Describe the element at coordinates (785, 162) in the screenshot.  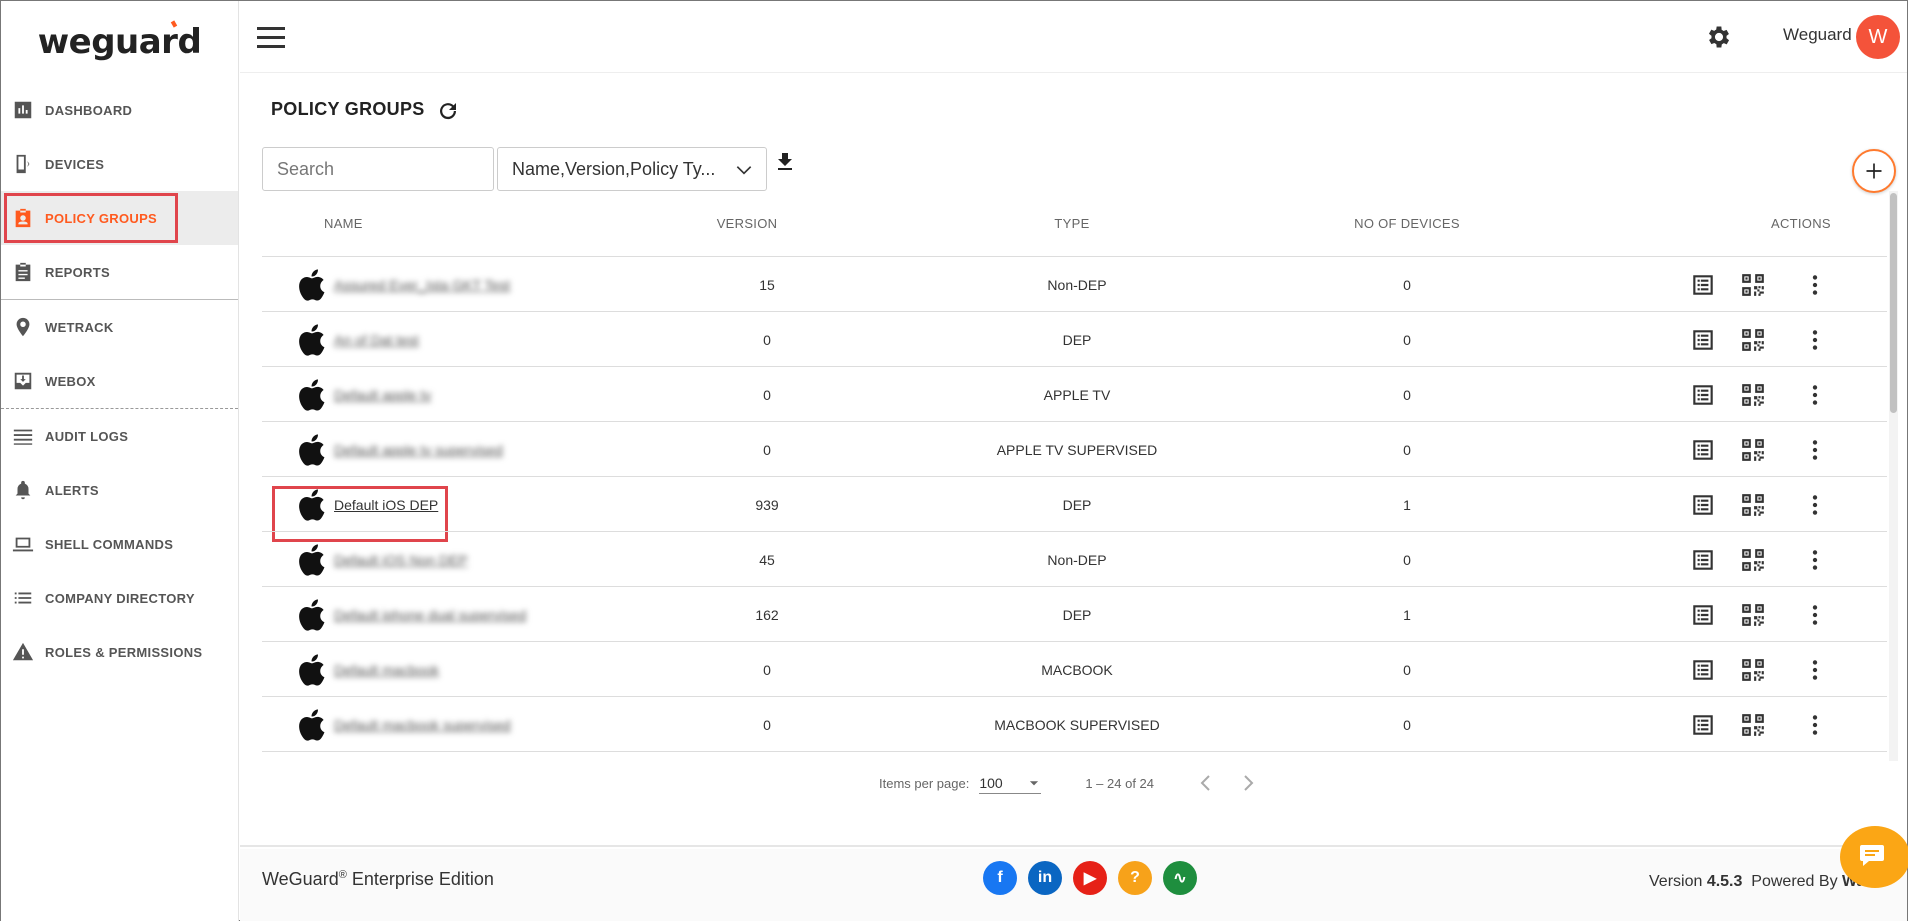
I see `download-icon` at that location.